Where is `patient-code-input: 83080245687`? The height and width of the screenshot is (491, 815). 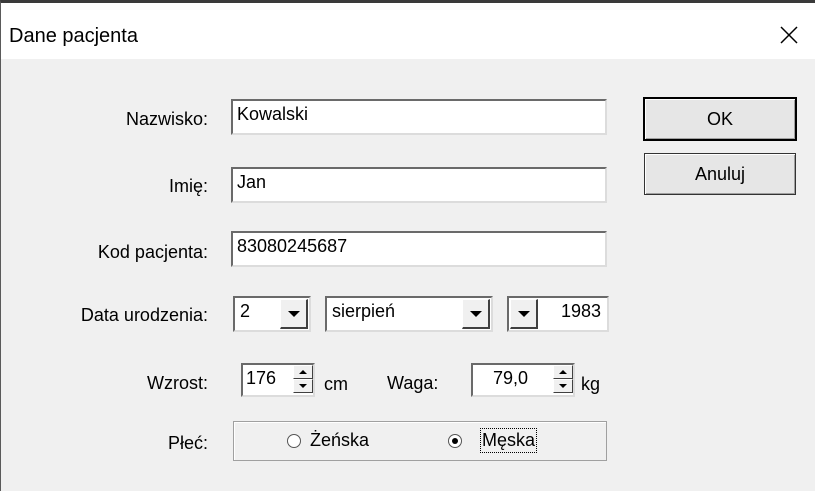 patient-code-input: 83080245687 is located at coordinates (419, 249).